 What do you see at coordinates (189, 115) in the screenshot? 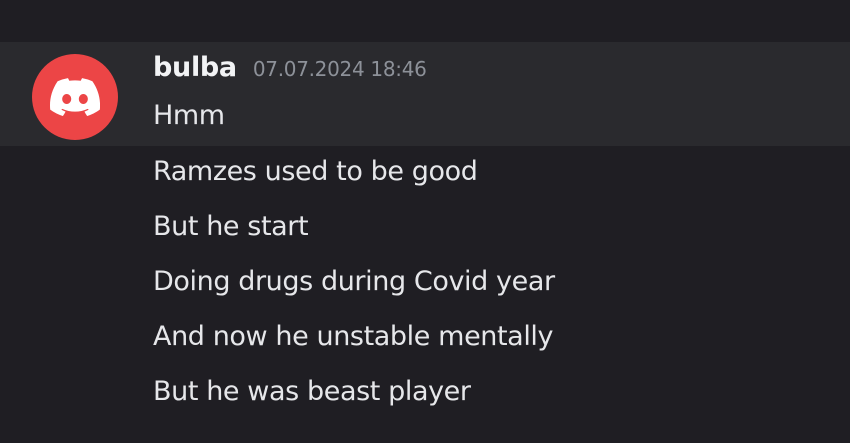
I see `message-line: Hmm` at bounding box center [189, 115].